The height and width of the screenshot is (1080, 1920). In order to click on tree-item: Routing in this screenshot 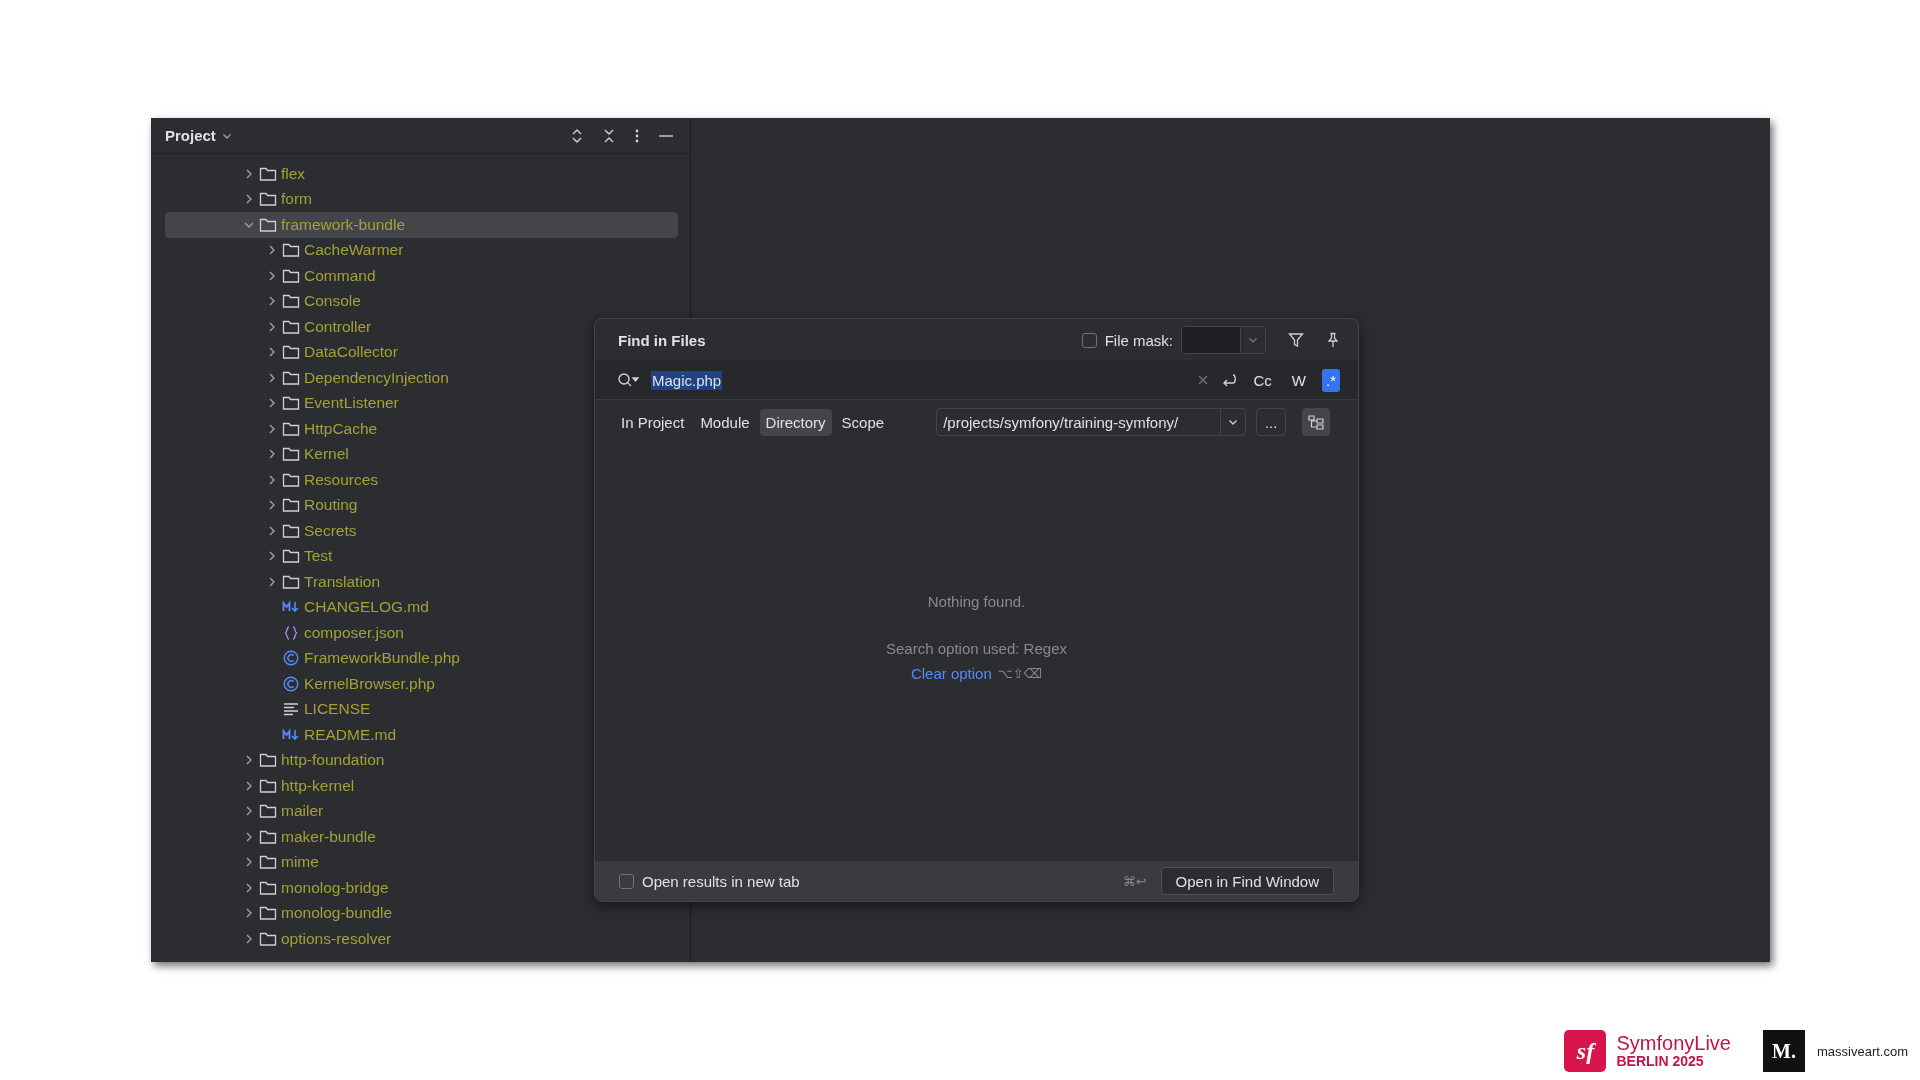, I will do `click(421, 505)`.